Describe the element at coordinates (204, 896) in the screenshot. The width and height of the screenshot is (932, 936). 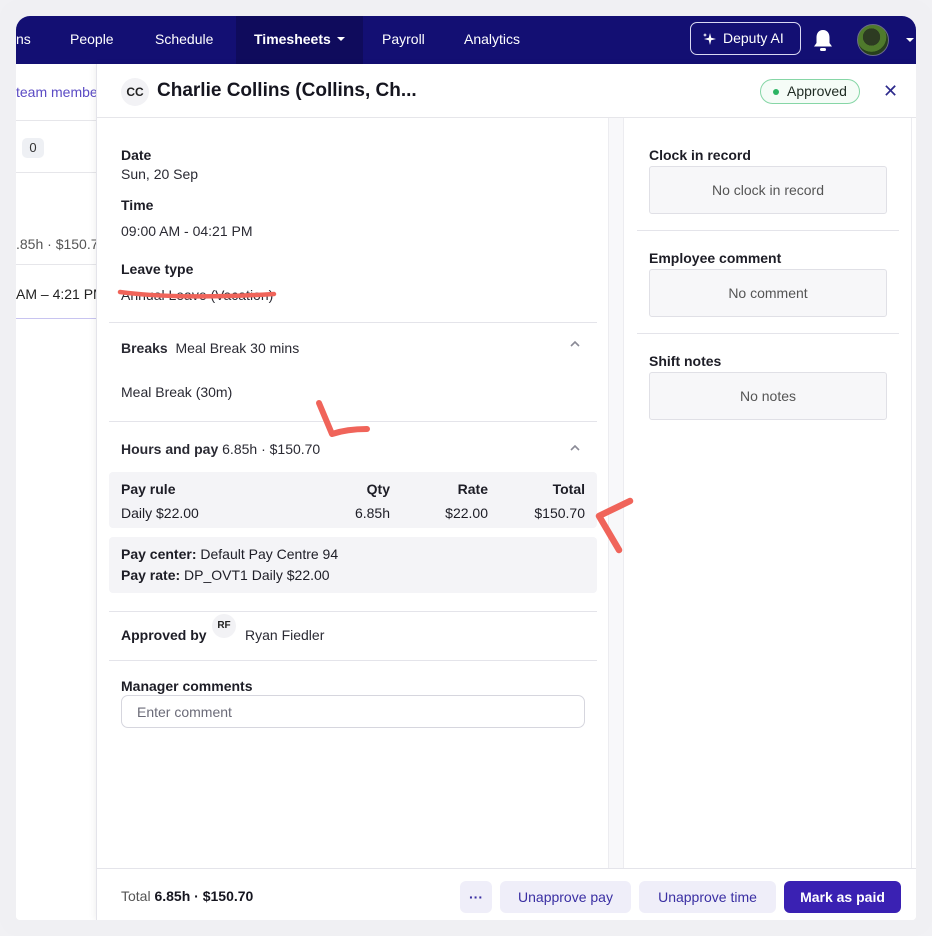
I see `total-value: 6.85h · $150.70` at that location.